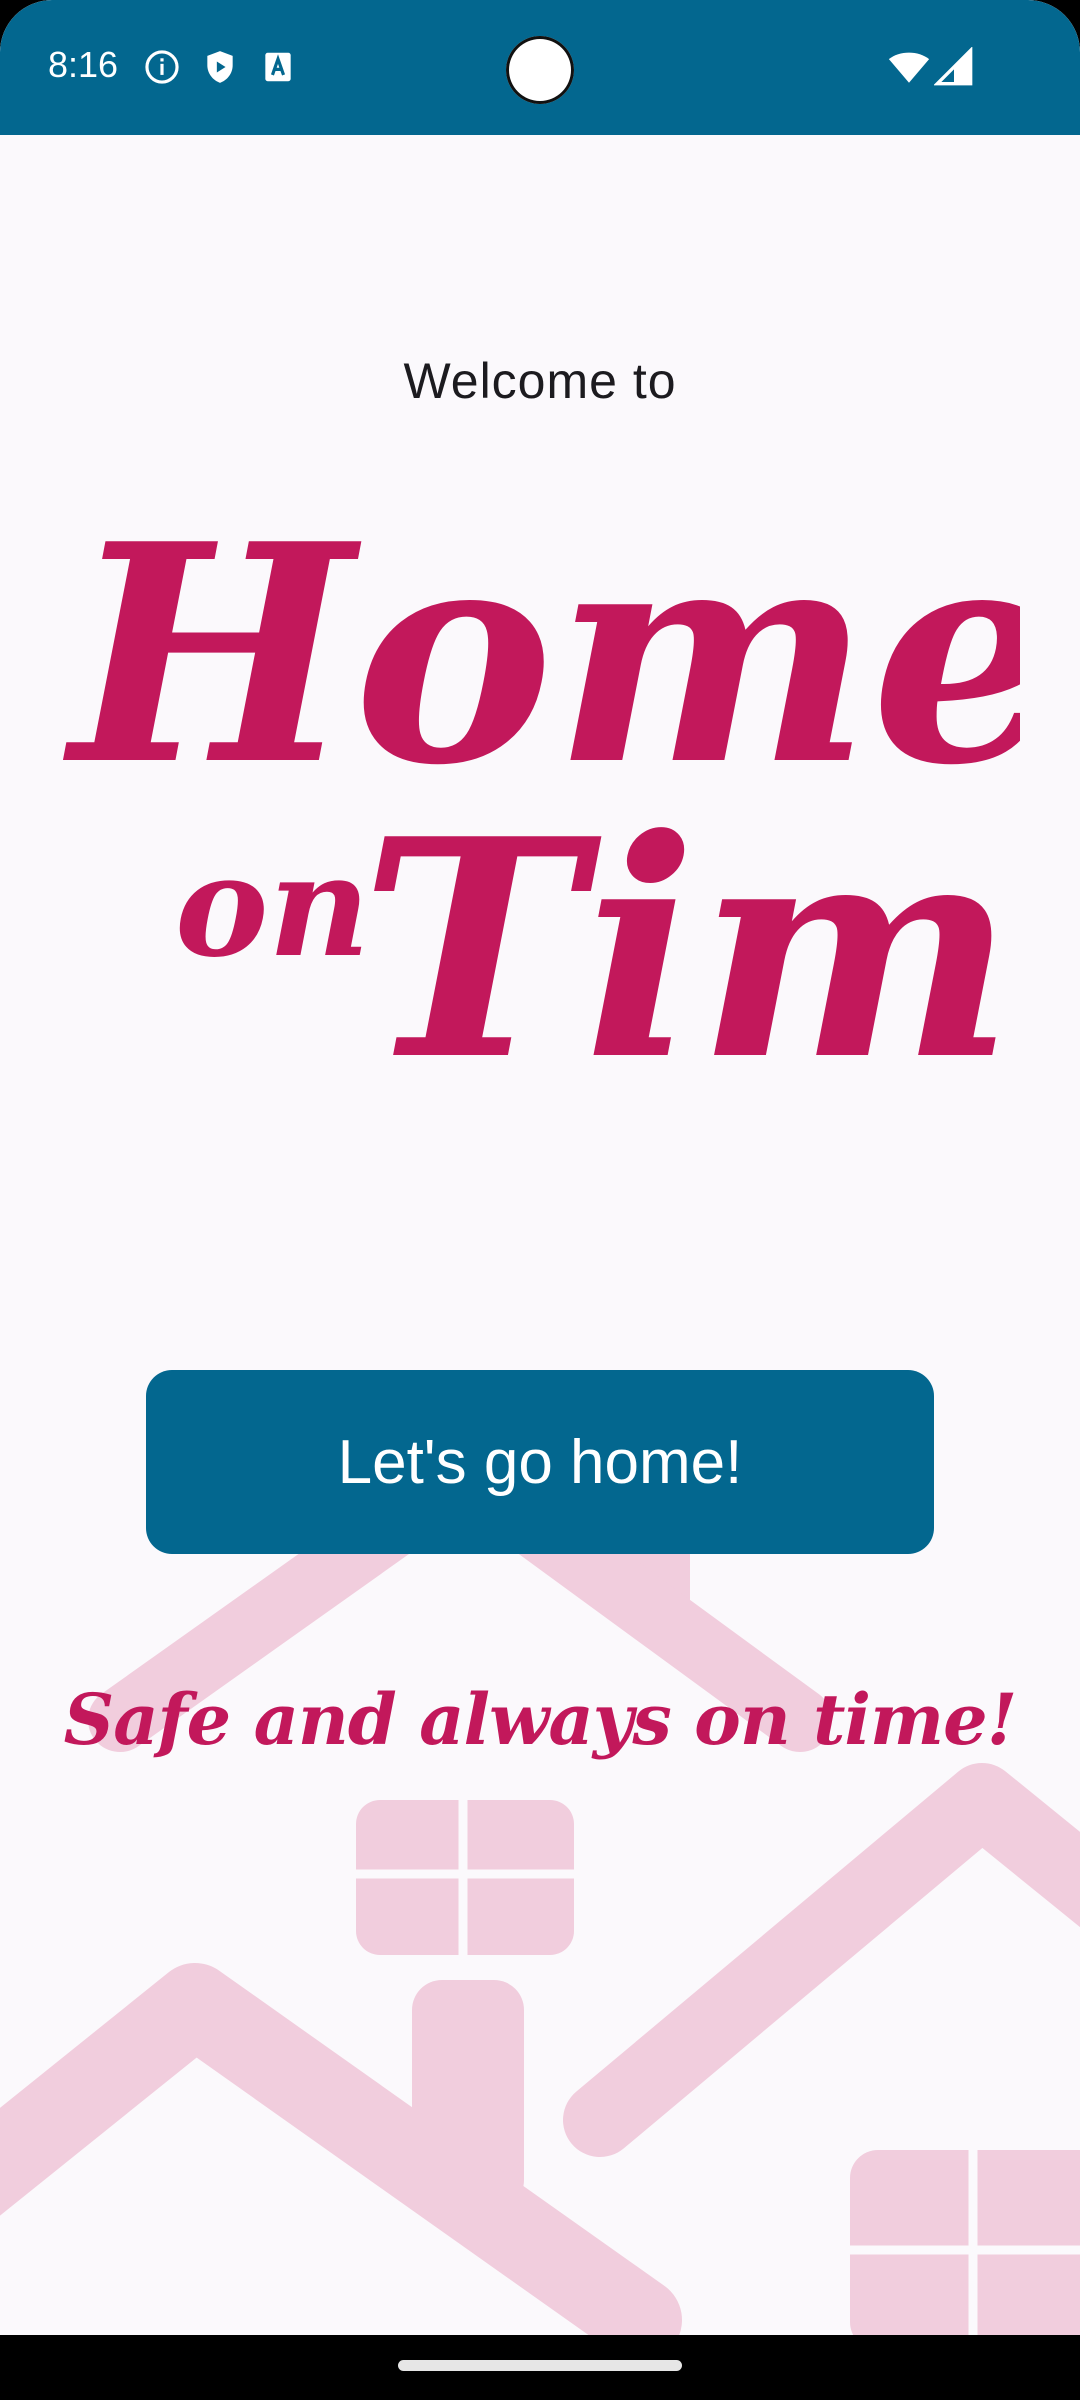 The height and width of the screenshot is (2400, 1080). I want to click on text-a-icon, so click(278, 67).